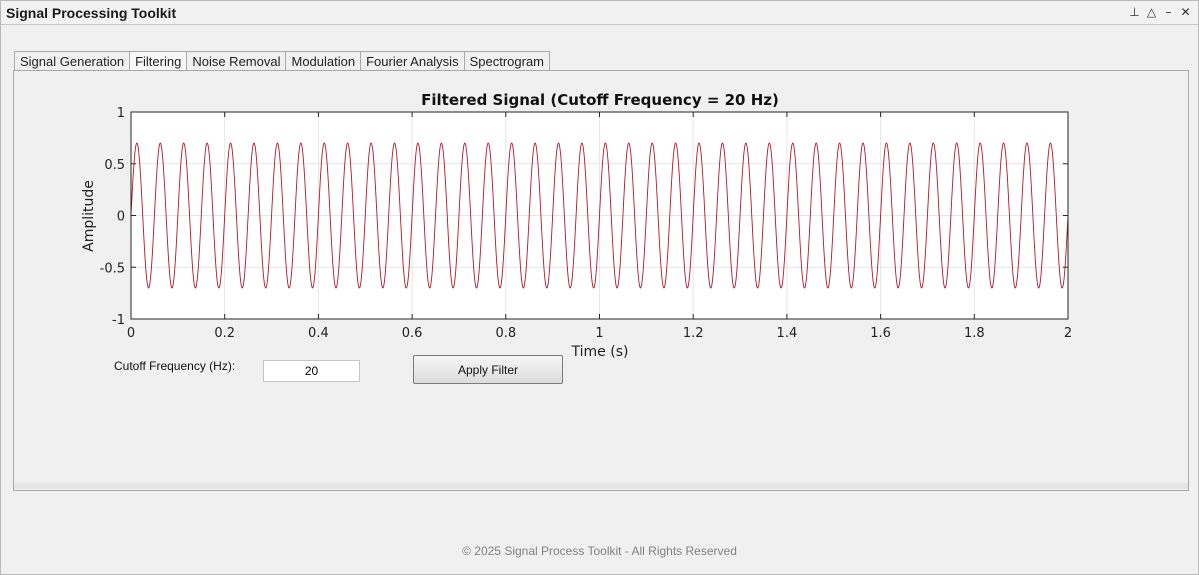  I want to click on x-tick-label: 1.6, so click(880, 333).